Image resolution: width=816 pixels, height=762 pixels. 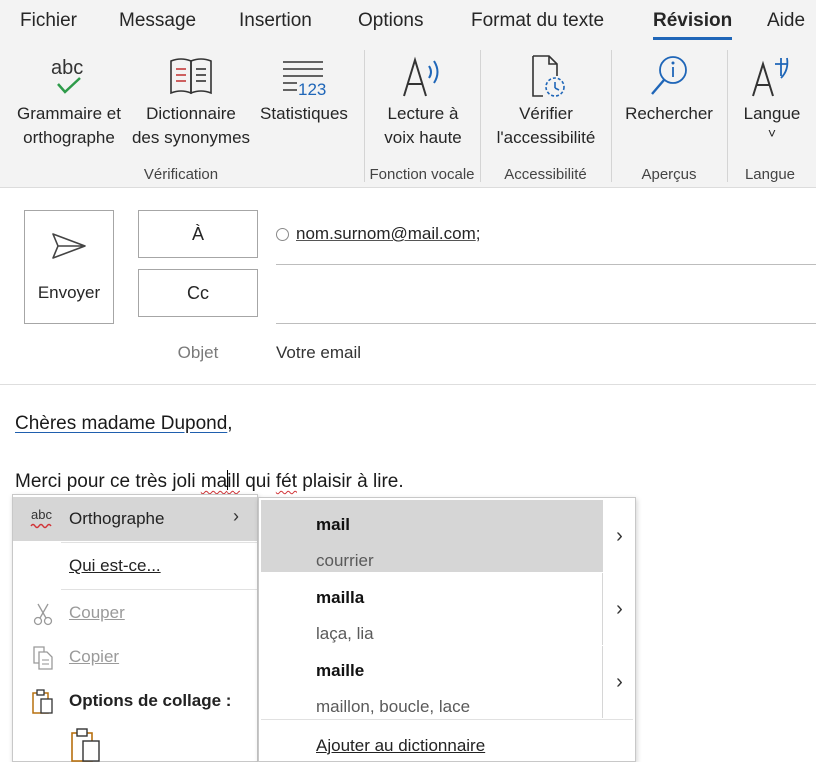 I want to click on menu-item-cut-label: Couper, so click(x=97, y=612).